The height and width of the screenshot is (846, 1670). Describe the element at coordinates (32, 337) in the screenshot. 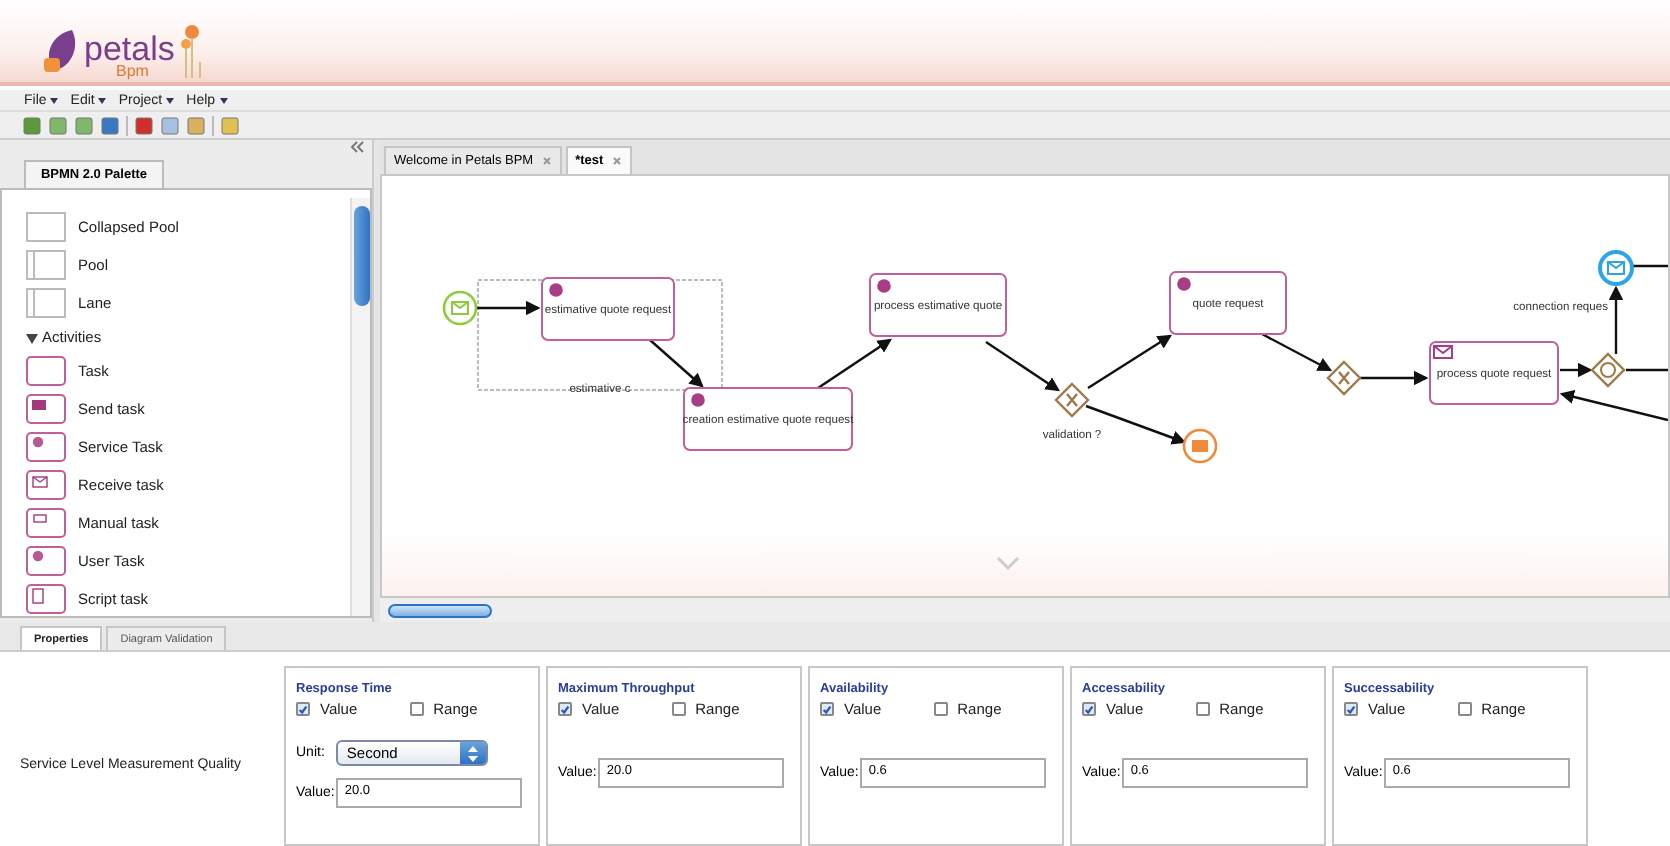

I see `triangle-icon` at that location.